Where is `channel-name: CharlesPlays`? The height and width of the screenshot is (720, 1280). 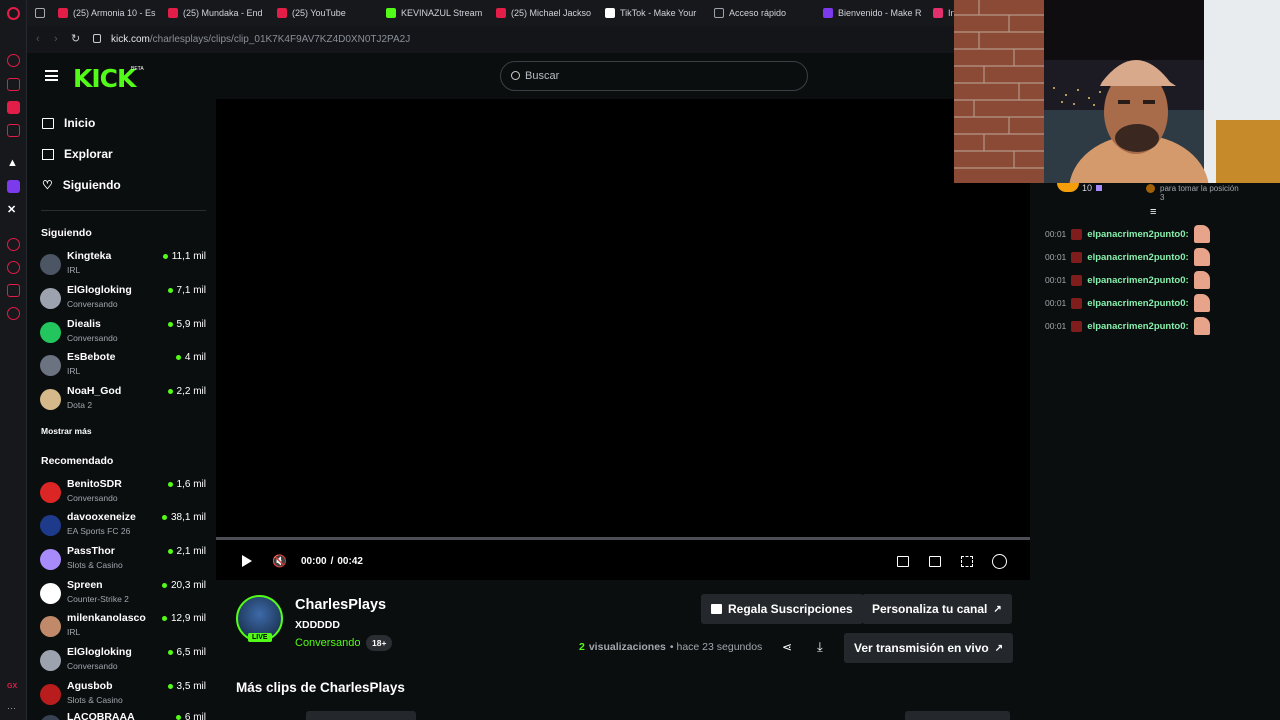
channel-name: CharlesPlays is located at coordinates (340, 605).